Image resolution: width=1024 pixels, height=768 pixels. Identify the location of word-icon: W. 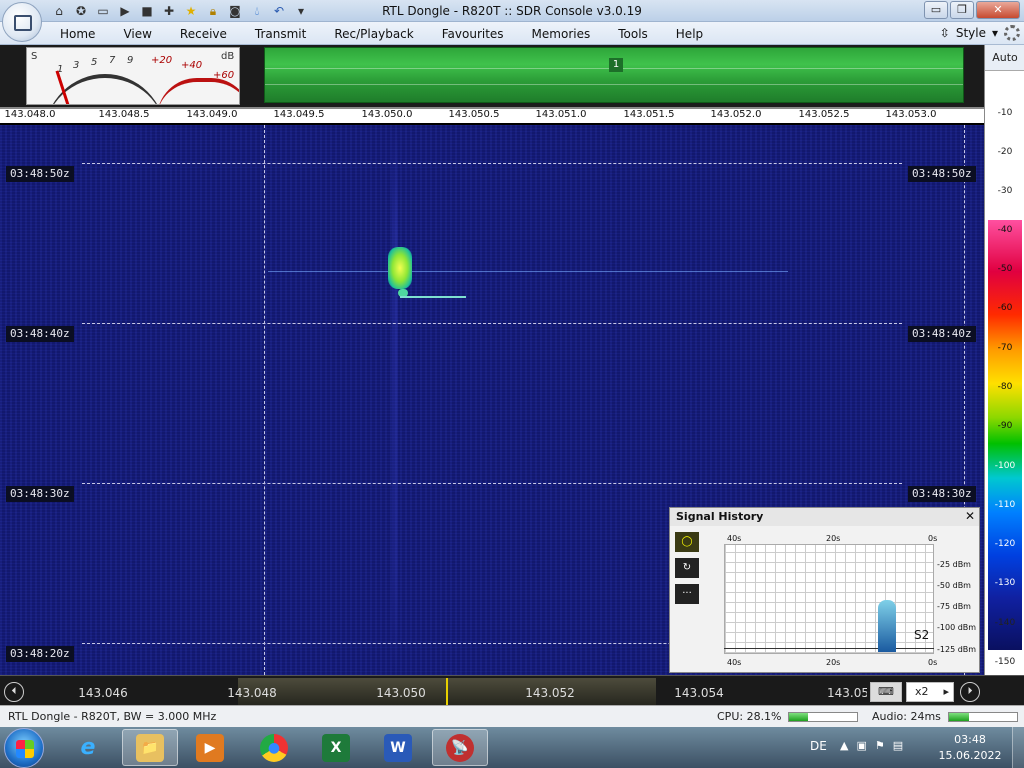
(398, 747).